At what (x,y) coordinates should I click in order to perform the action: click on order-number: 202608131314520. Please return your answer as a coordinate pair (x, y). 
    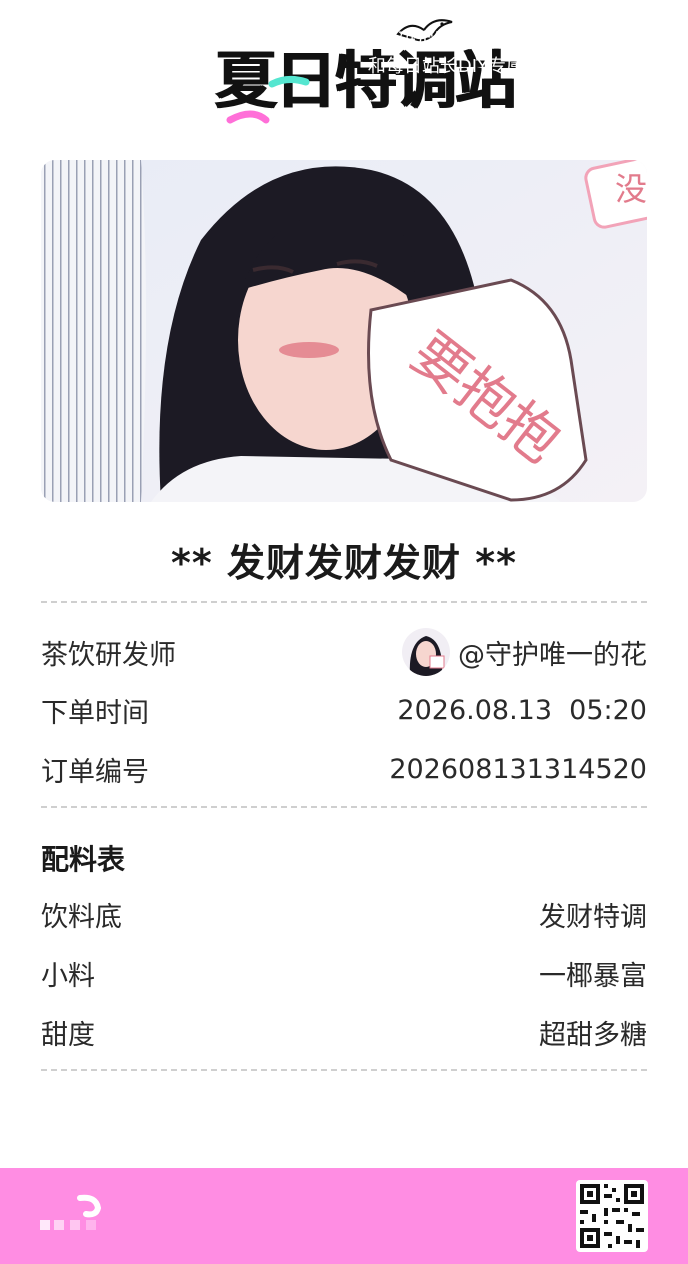
    Looking at the image, I should click on (518, 769).